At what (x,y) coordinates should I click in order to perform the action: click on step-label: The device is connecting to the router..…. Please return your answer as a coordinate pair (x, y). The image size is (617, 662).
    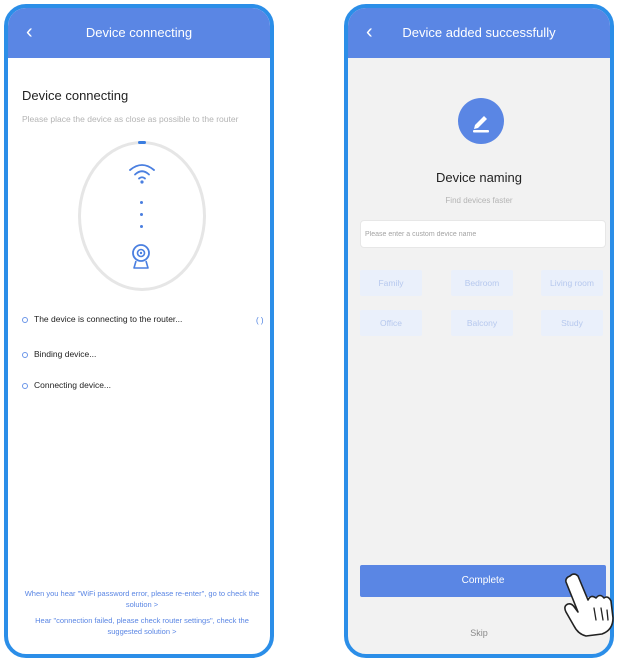
    Looking at the image, I should click on (108, 319).